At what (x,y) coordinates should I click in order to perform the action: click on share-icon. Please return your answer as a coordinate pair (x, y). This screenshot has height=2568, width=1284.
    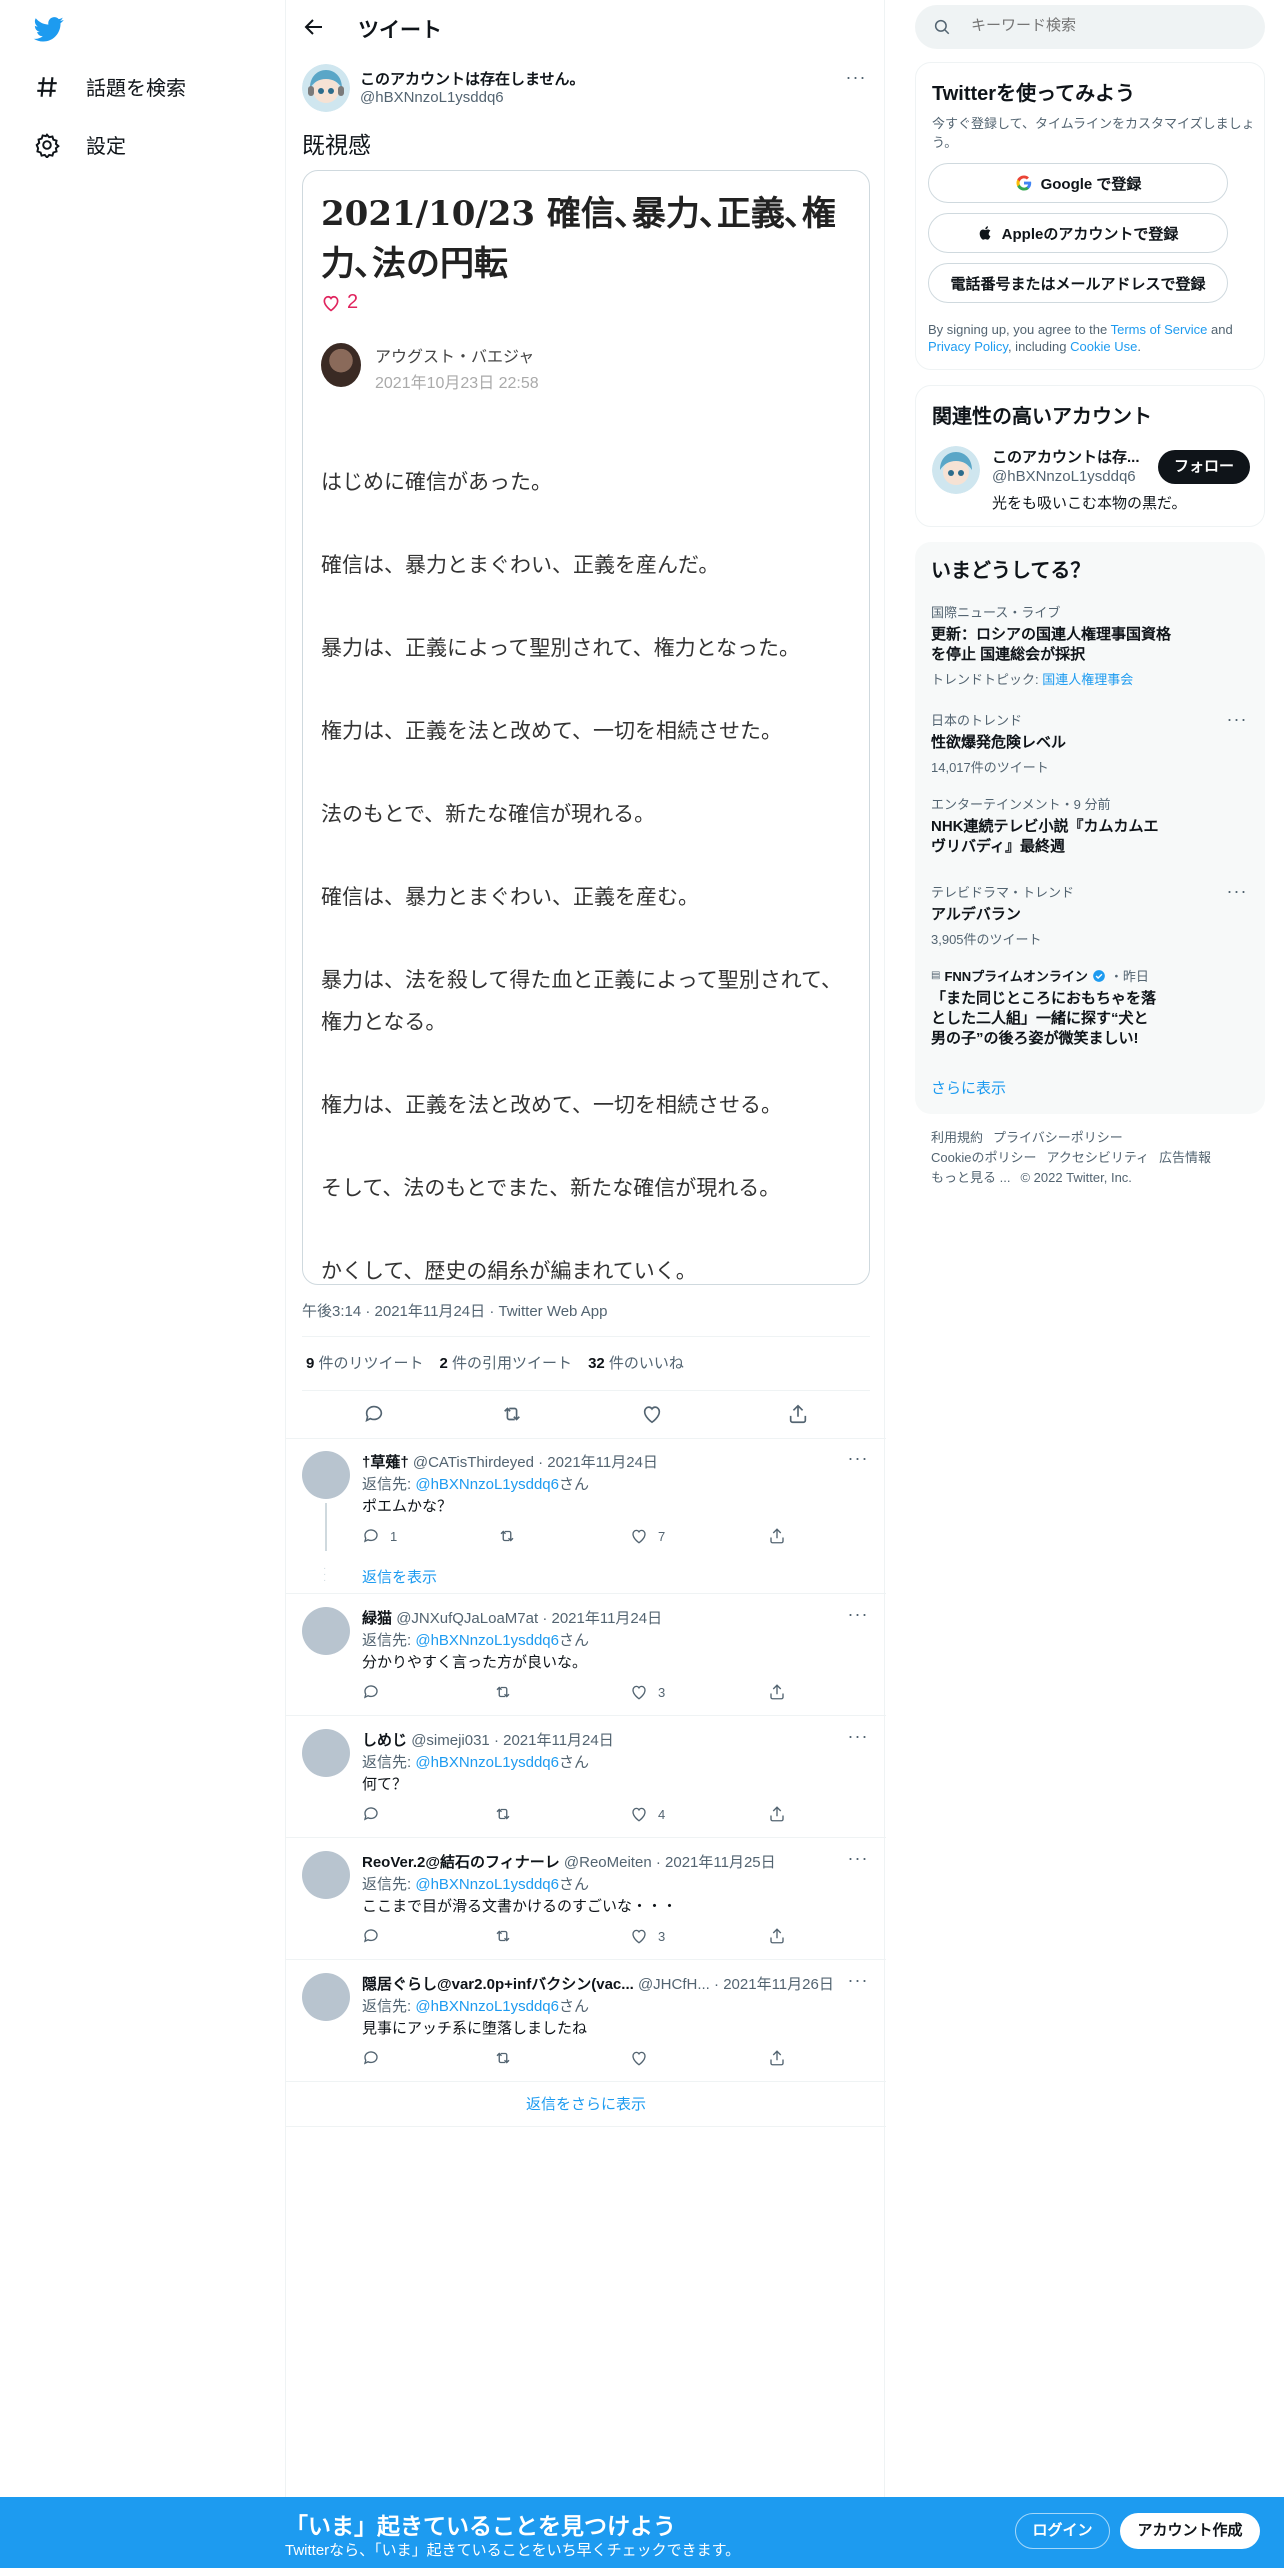
    Looking at the image, I should click on (798, 1414).